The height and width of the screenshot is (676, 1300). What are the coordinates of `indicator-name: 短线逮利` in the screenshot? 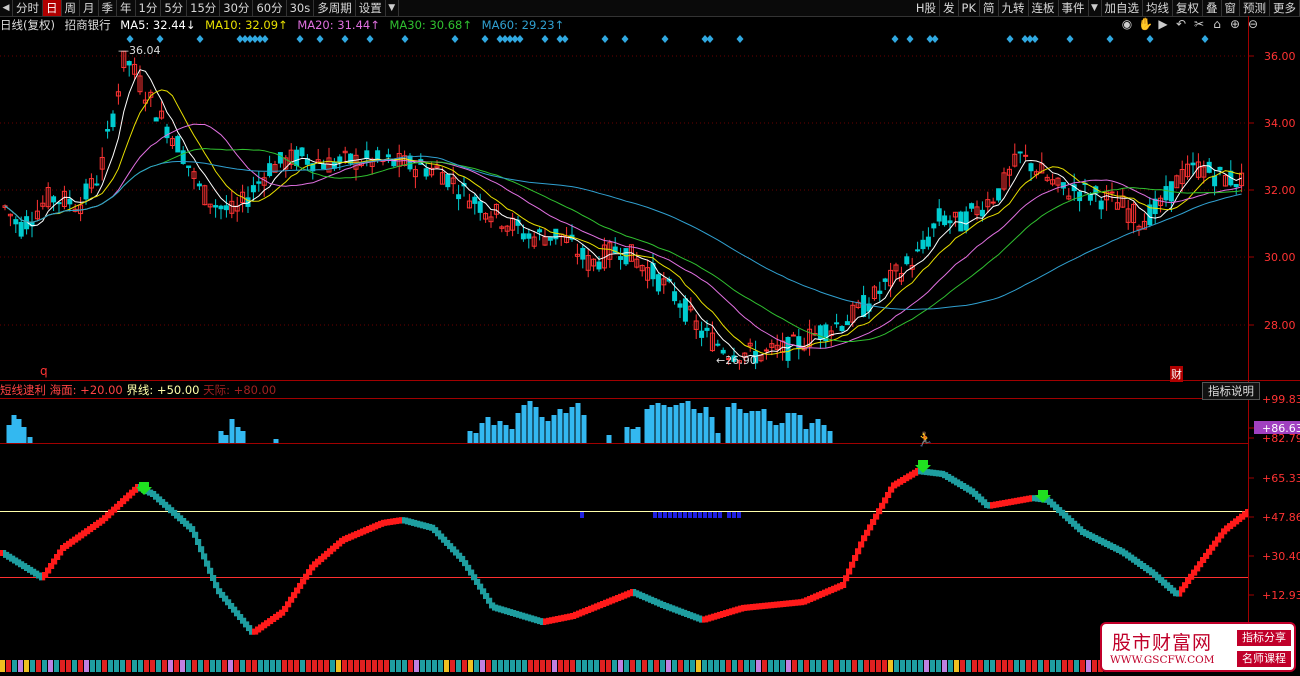 It's located at (23, 390).